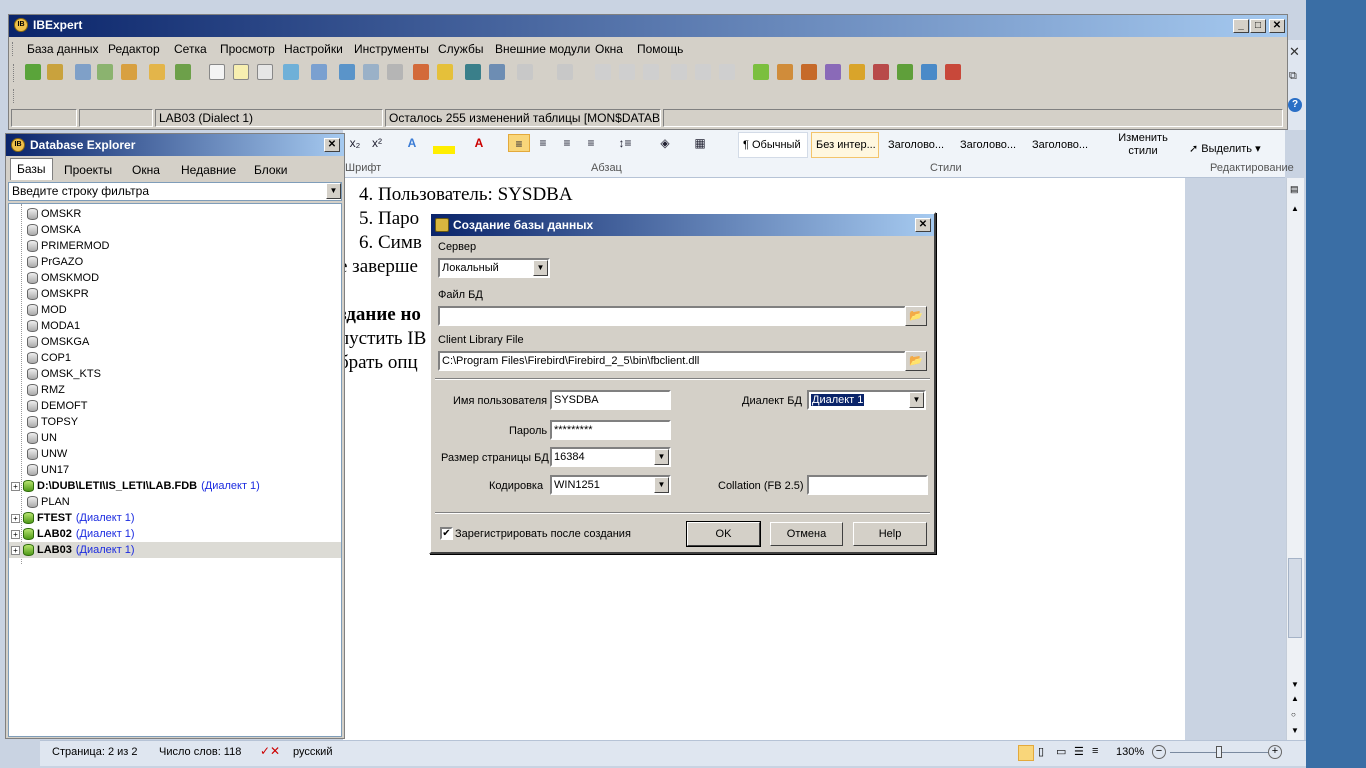  I want to click on tree-item: UN17, so click(175, 470).